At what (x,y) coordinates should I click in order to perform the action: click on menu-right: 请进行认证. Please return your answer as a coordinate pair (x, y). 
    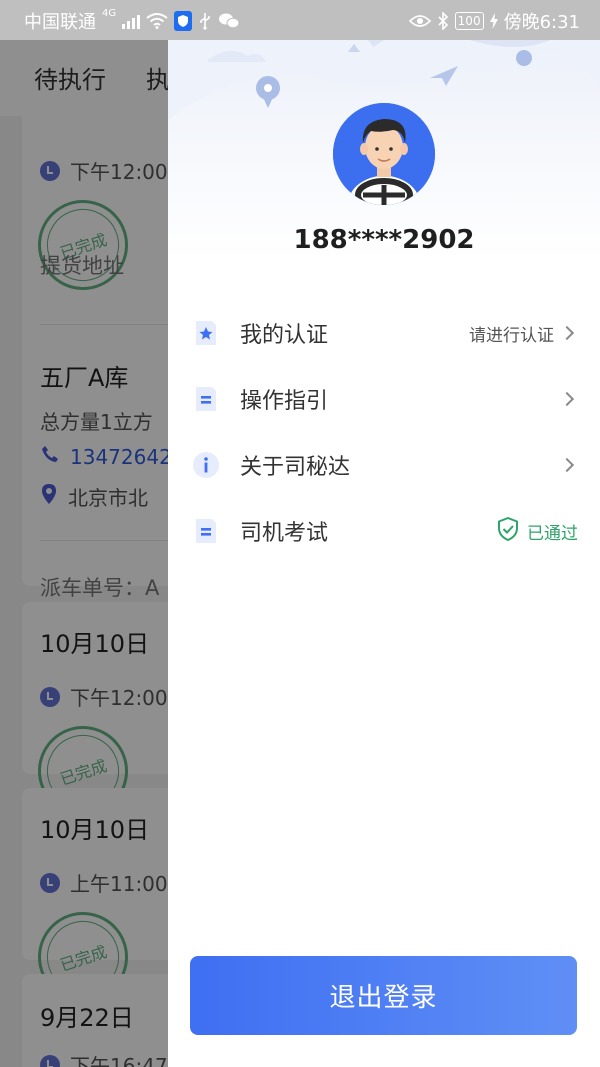
    Looking at the image, I should click on (523, 333).